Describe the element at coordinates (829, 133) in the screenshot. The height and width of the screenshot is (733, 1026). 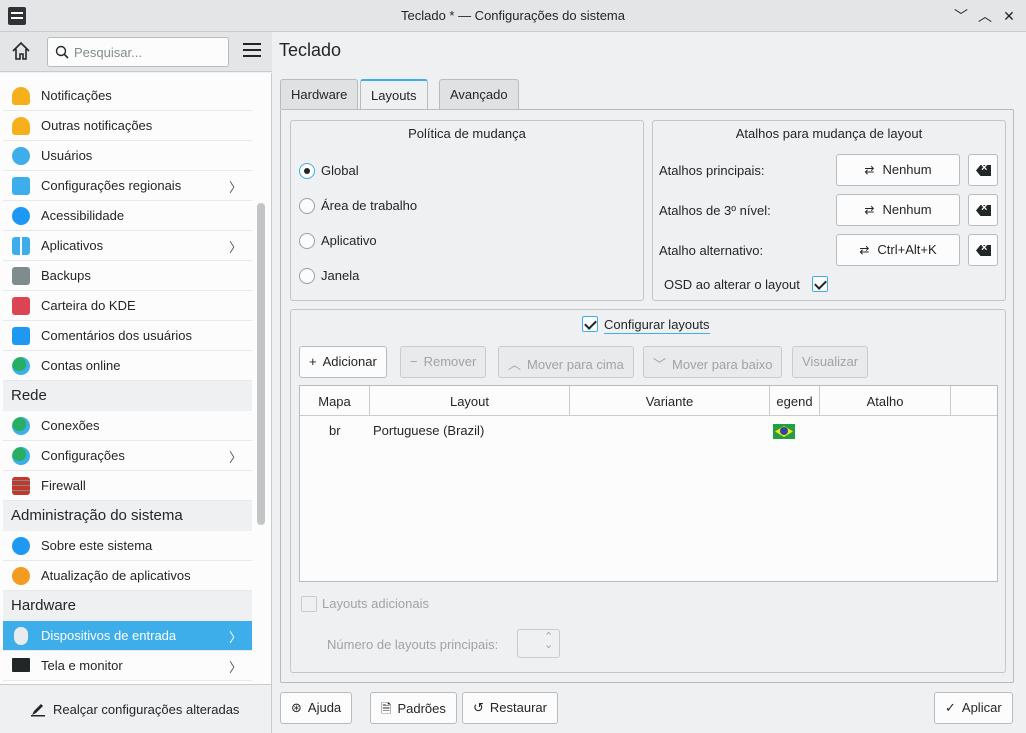
I see `shortcuts-title: Atalhos para mudança de layout` at that location.